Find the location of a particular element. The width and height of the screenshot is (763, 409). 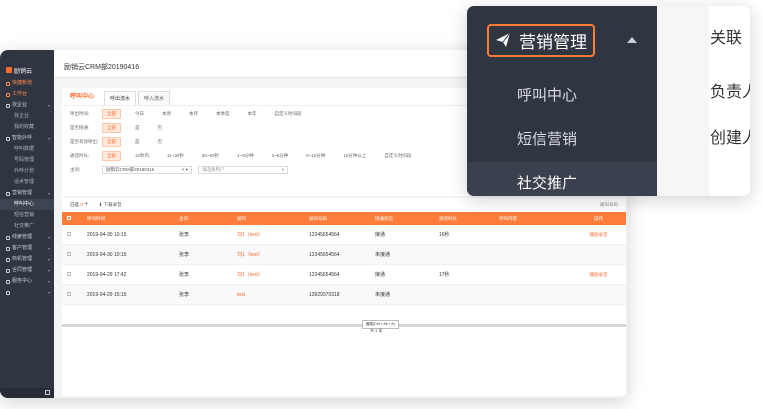

download-recording-button: ⬇ 下载录音 is located at coordinates (110, 205).